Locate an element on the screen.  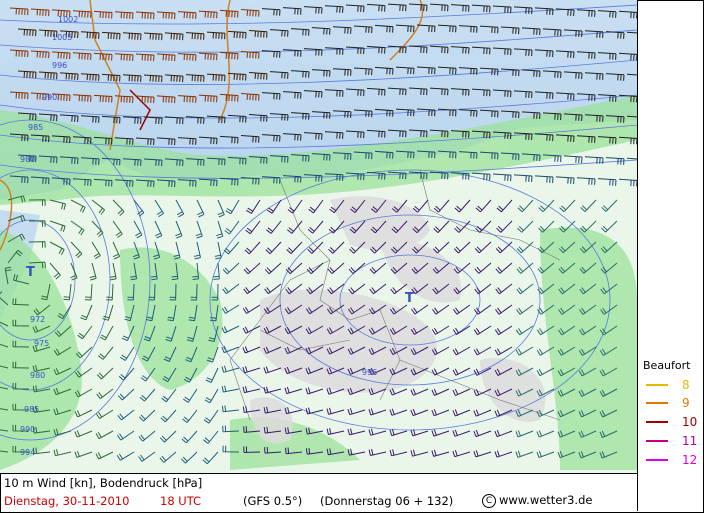
legend-item: 10 is located at coordinates (675, 422).